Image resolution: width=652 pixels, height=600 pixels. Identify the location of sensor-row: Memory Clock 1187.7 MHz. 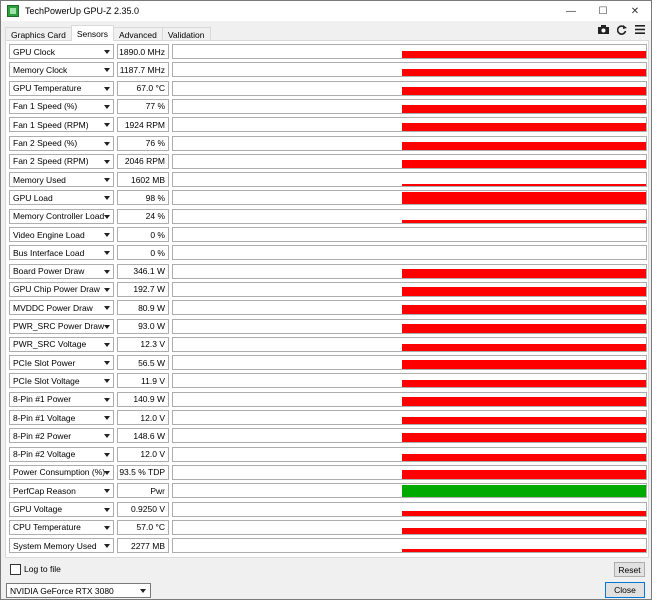
(328, 70).